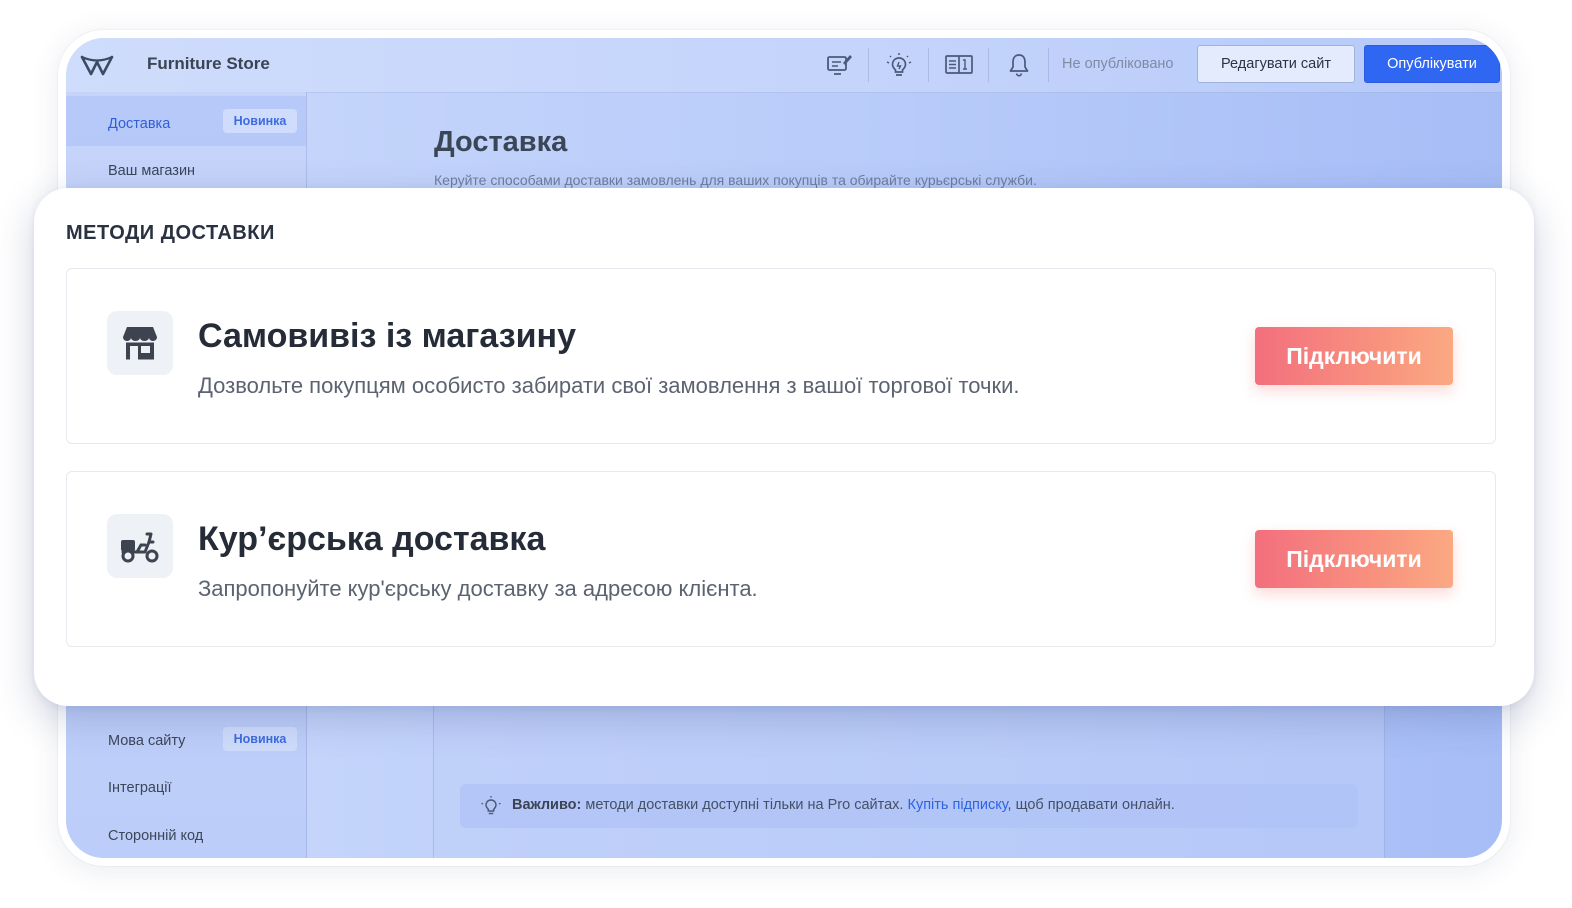  Describe the element at coordinates (1019, 65) in the screenshot. I see `bell-icon` at that location.